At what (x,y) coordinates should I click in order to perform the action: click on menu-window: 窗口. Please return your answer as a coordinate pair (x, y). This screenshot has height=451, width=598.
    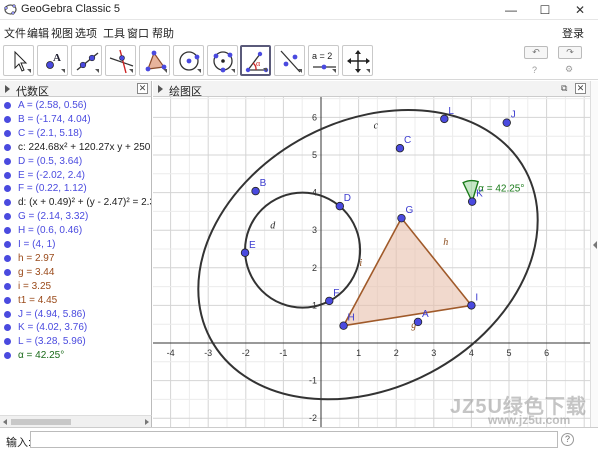
    Looking at the image, I should click on (138, 33).